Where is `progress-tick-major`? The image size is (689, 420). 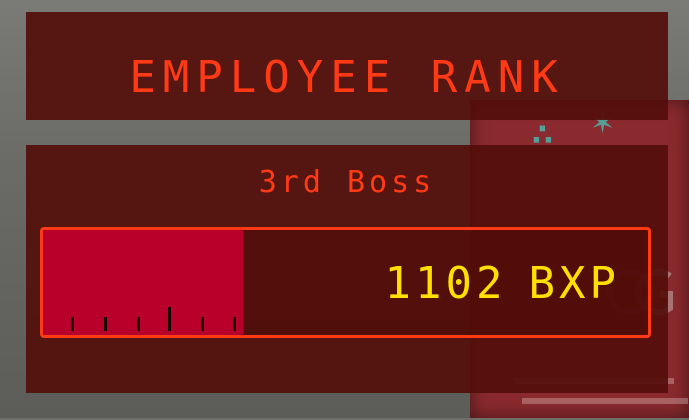 progress-tick-major is located at coordinates (169, 319).